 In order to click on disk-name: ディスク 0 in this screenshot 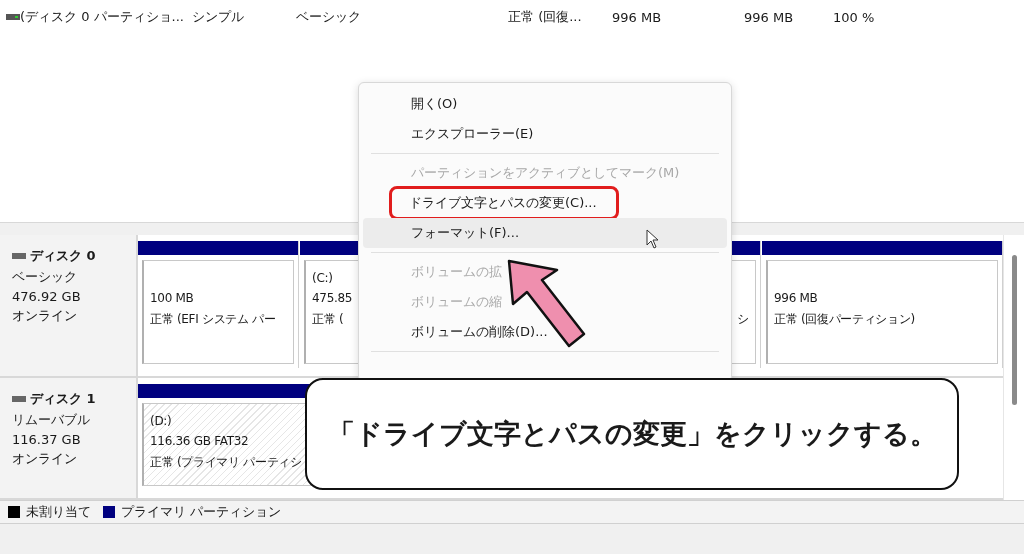, I will do `click(63, 256)`.